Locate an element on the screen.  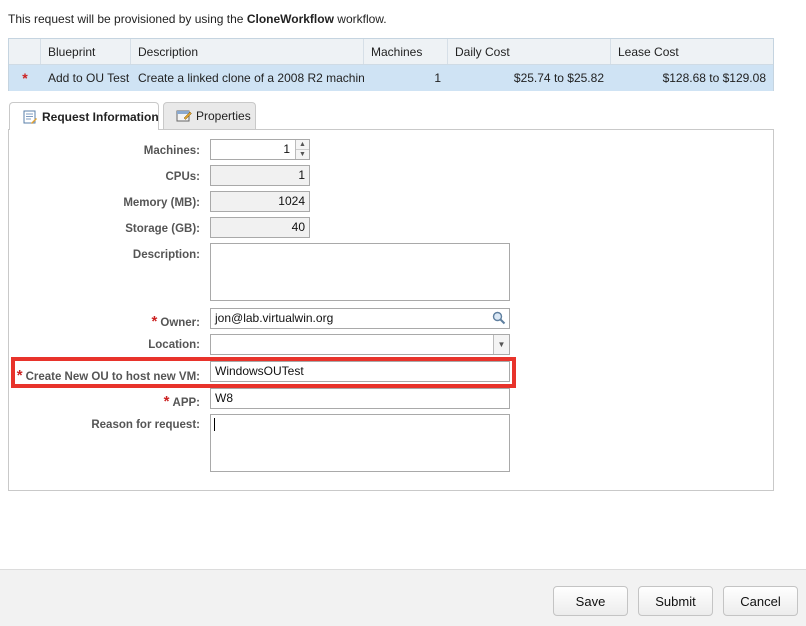
blueprint-lease-cost: $128.68 to $129.08 is located at coordinates (714, 78).